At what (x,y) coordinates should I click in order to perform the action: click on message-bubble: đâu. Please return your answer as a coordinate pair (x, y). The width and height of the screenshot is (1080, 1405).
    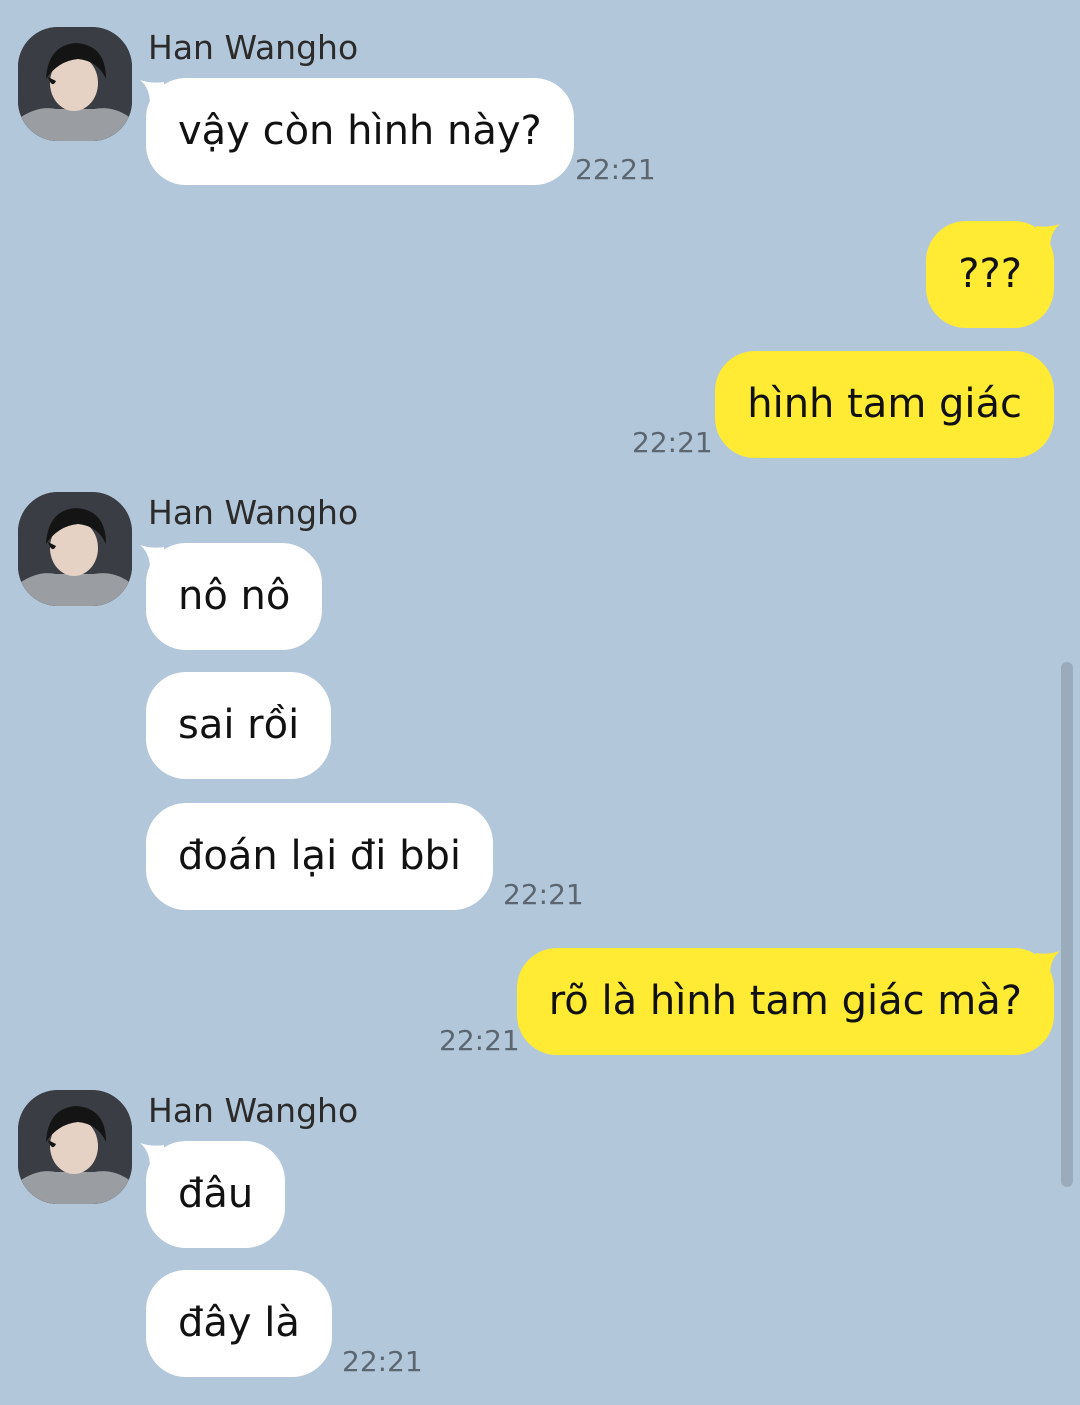
    Looking at the image, I should click on (216, 1194).